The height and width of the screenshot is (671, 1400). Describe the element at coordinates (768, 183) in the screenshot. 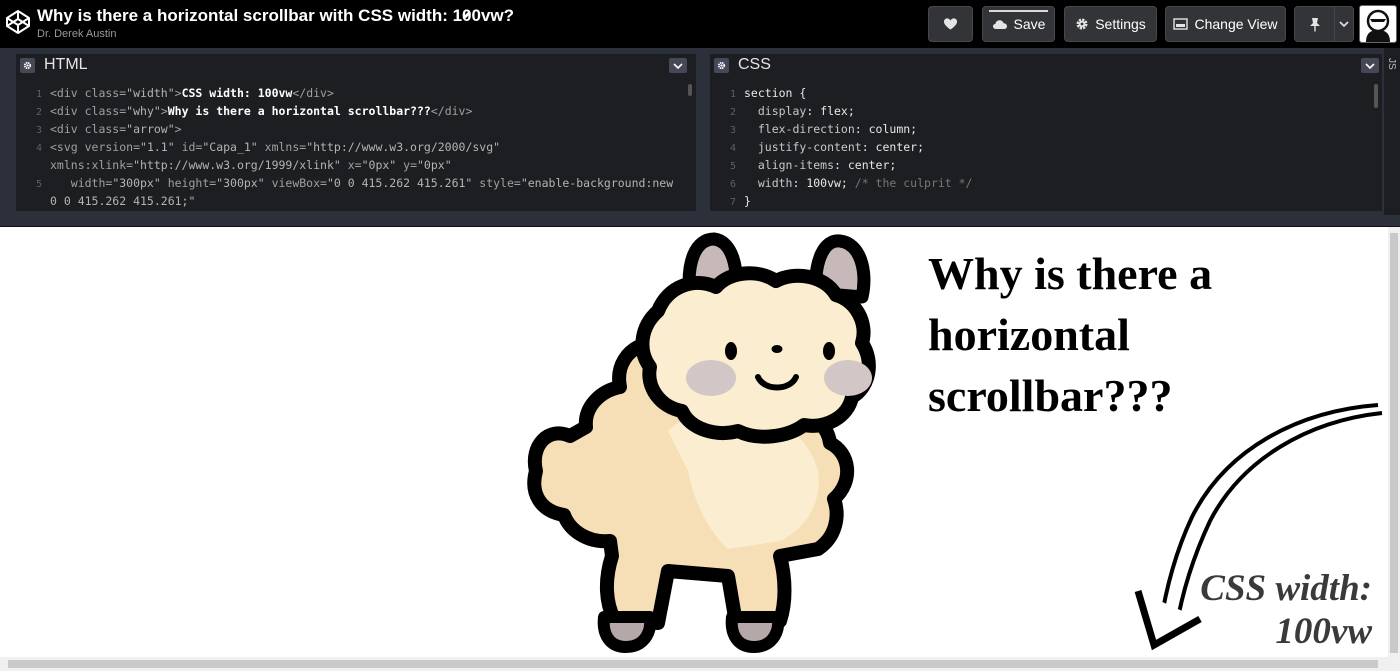

I see `code-token: width` at that location.